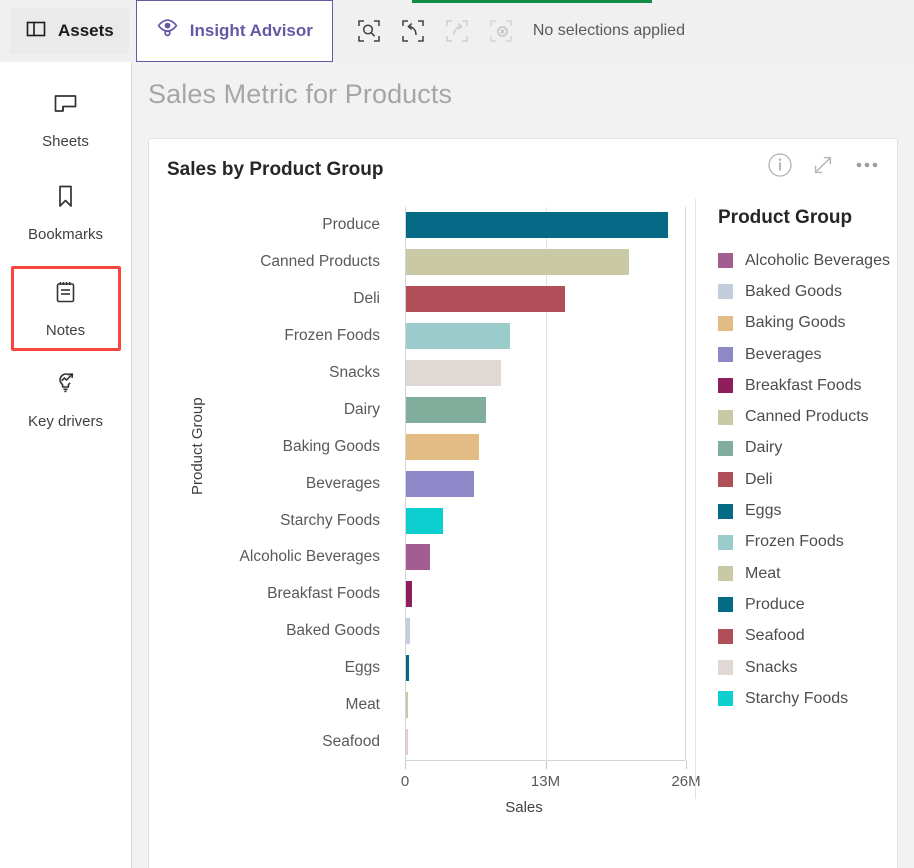  Describe the element at coordinates (783, 354) in the screenshot. I see `legend-label: Beverages` at that location.